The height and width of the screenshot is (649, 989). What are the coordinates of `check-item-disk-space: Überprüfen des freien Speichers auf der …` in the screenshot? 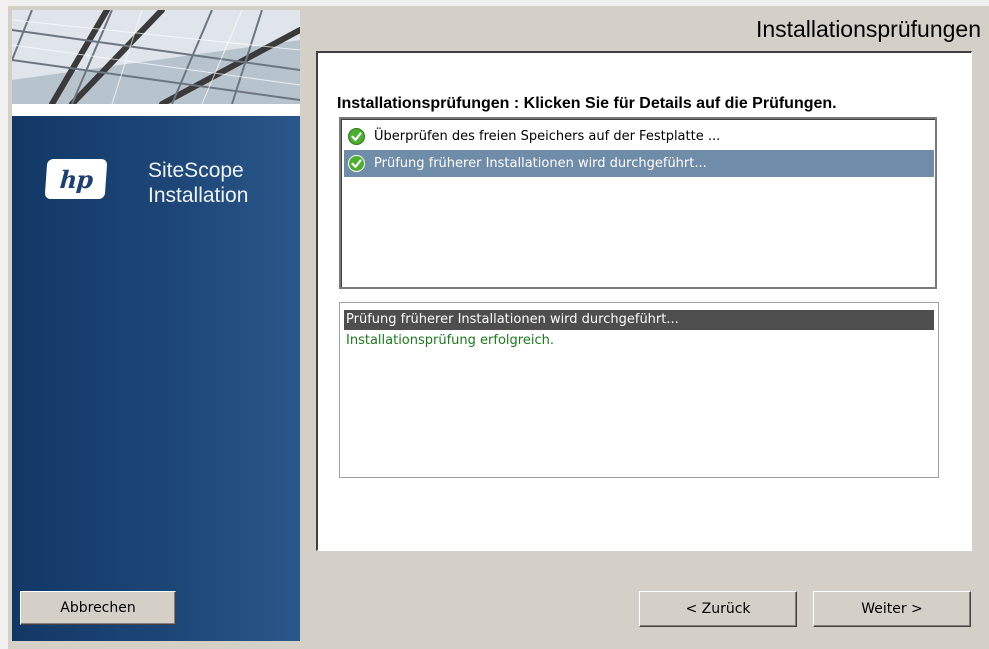 It's located at (639, 136).